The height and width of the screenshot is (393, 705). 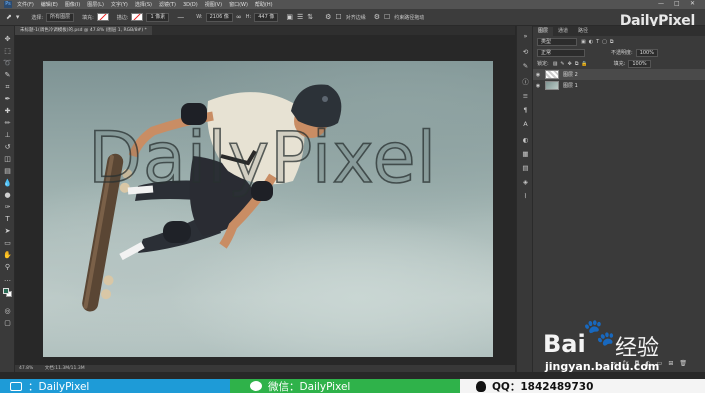 I want to click on brush-tool-icon: ✏, so click(x=7, y=123).